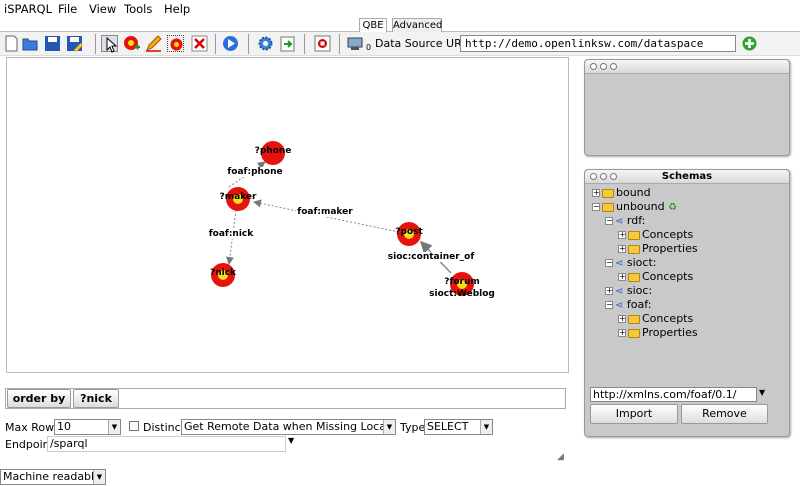 This screenshot has height=486, width=800. What do you see at coordinates (67, 9) in the screenshot?
I see `menu-file: File` at bounding box center [67, 9].